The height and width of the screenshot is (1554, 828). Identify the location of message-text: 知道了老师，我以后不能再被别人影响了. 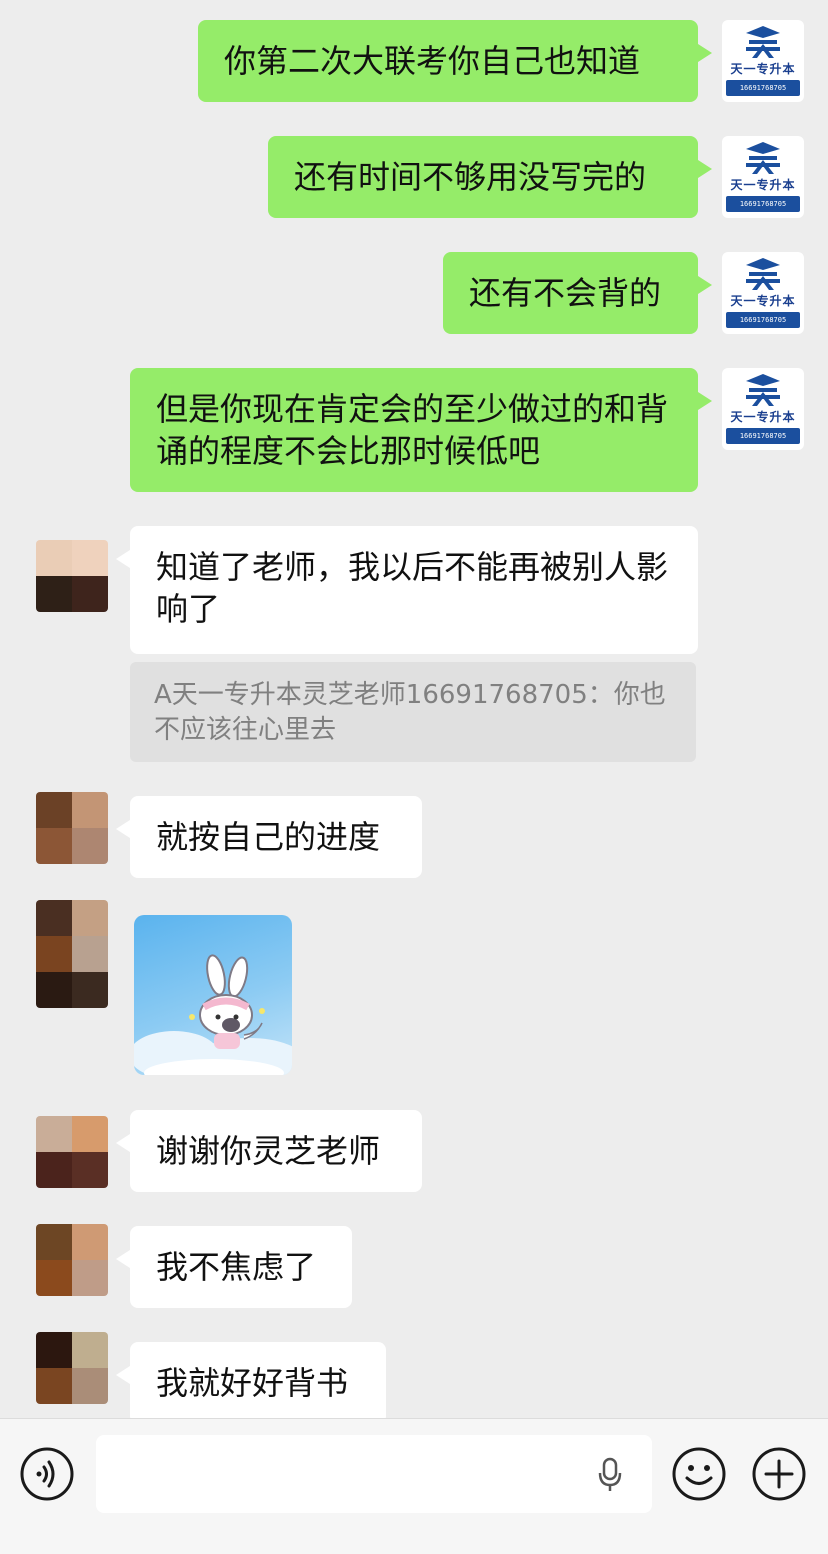
(412, 588).